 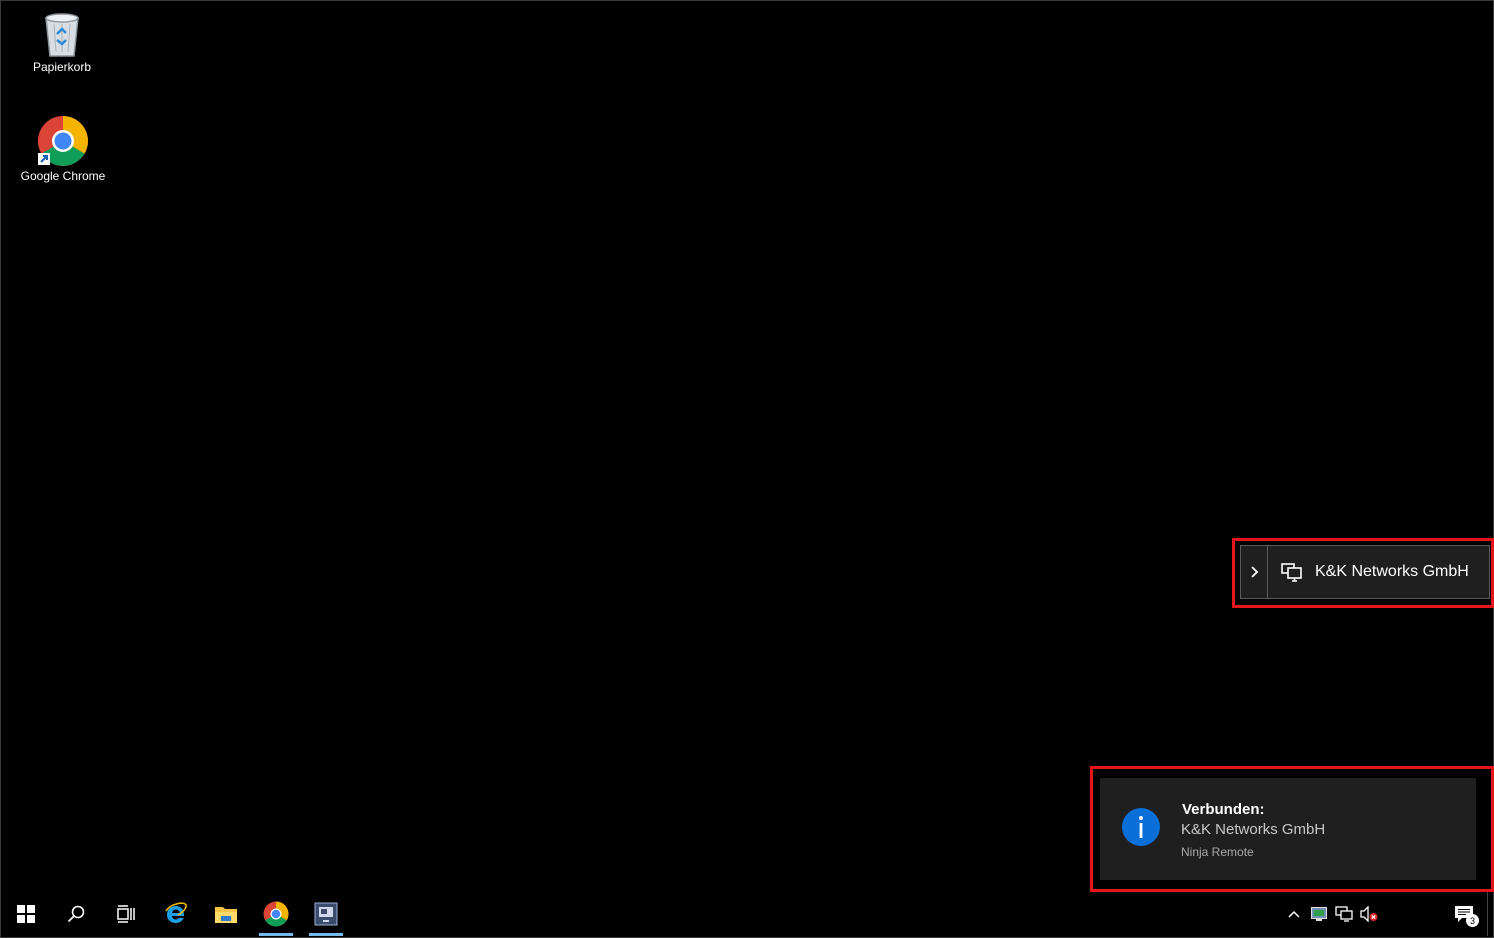 What do you see at coordinates (62, 35) in the screenshot?
I see `recycle-bin-icon` at bounding box center [62, 35].